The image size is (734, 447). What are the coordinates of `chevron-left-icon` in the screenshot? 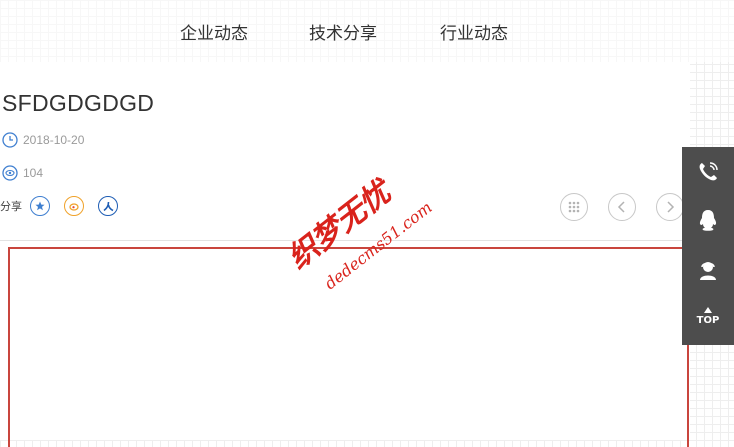 It's located at (621, 207).